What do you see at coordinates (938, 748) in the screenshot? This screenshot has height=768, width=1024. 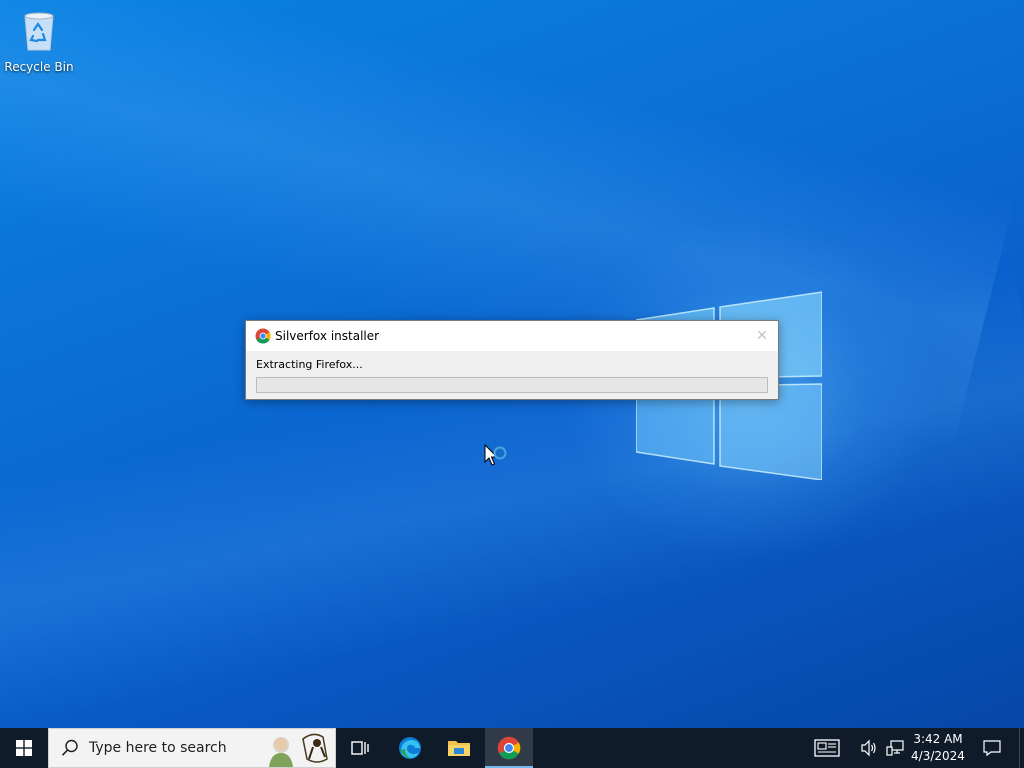 I see `taskbar-clock: 3:42 AM 4/3/2024` at bounding box center [938, 748].